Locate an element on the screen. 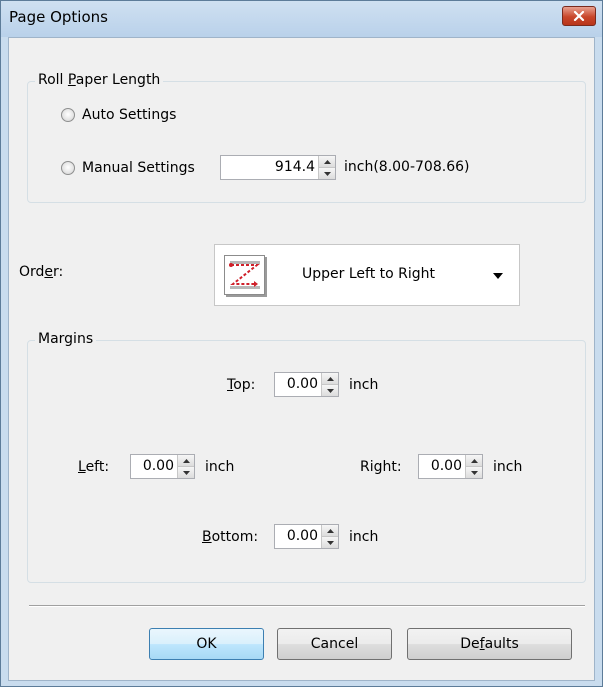 This screenshot has width=603, height=687. bottom-margin-input: 0.00 is located at coordinates (298, 536).